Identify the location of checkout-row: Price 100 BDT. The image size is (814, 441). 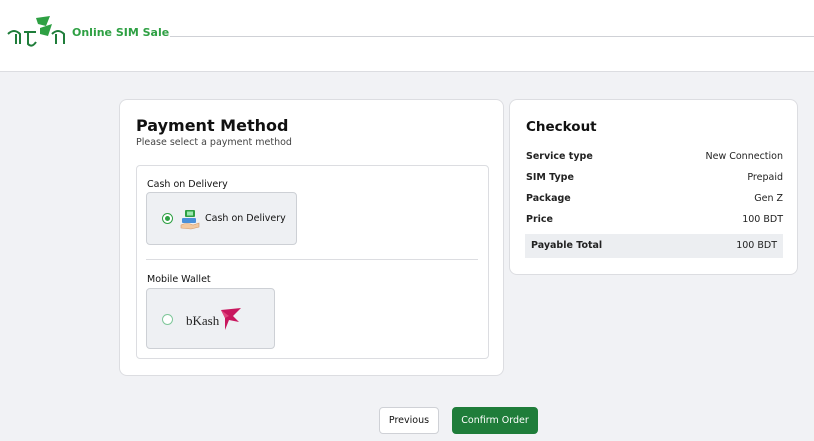
(654, 221).